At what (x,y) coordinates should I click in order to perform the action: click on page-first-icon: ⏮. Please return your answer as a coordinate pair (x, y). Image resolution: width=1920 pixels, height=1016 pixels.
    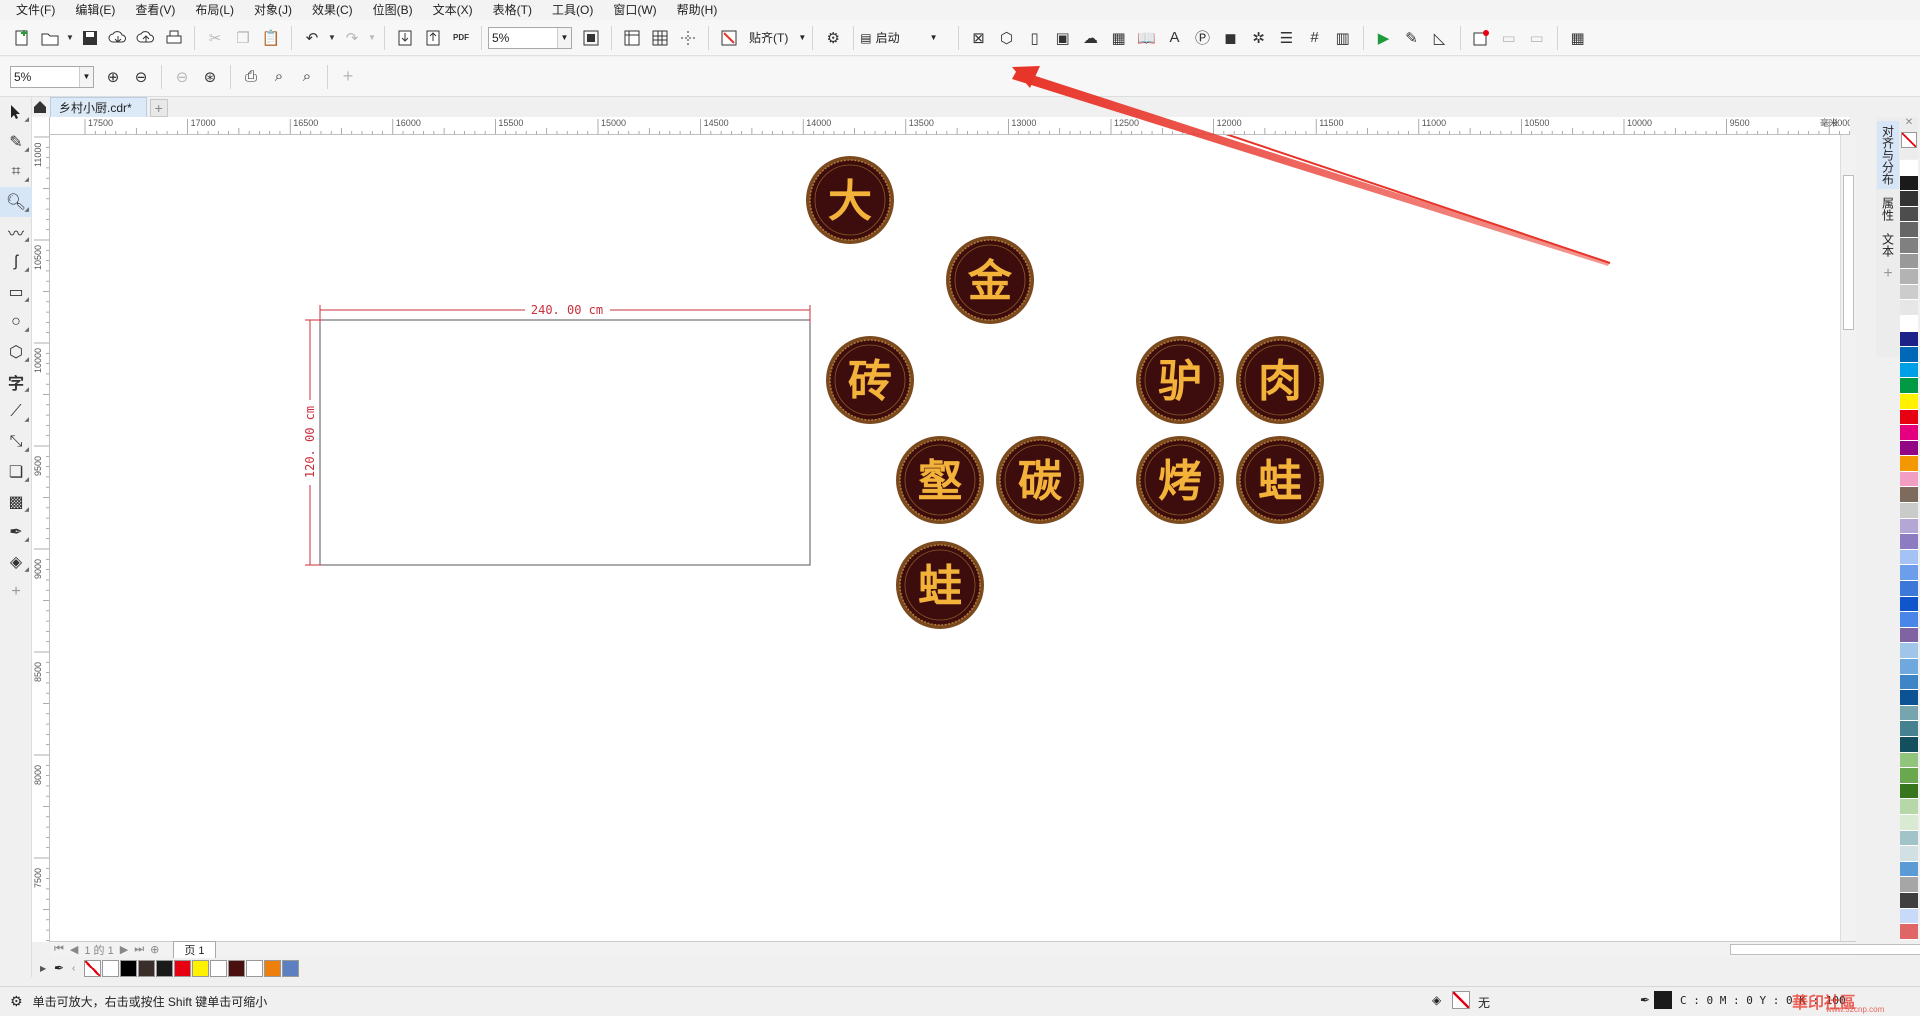
    Looking at the image, I should click on (59, 949).